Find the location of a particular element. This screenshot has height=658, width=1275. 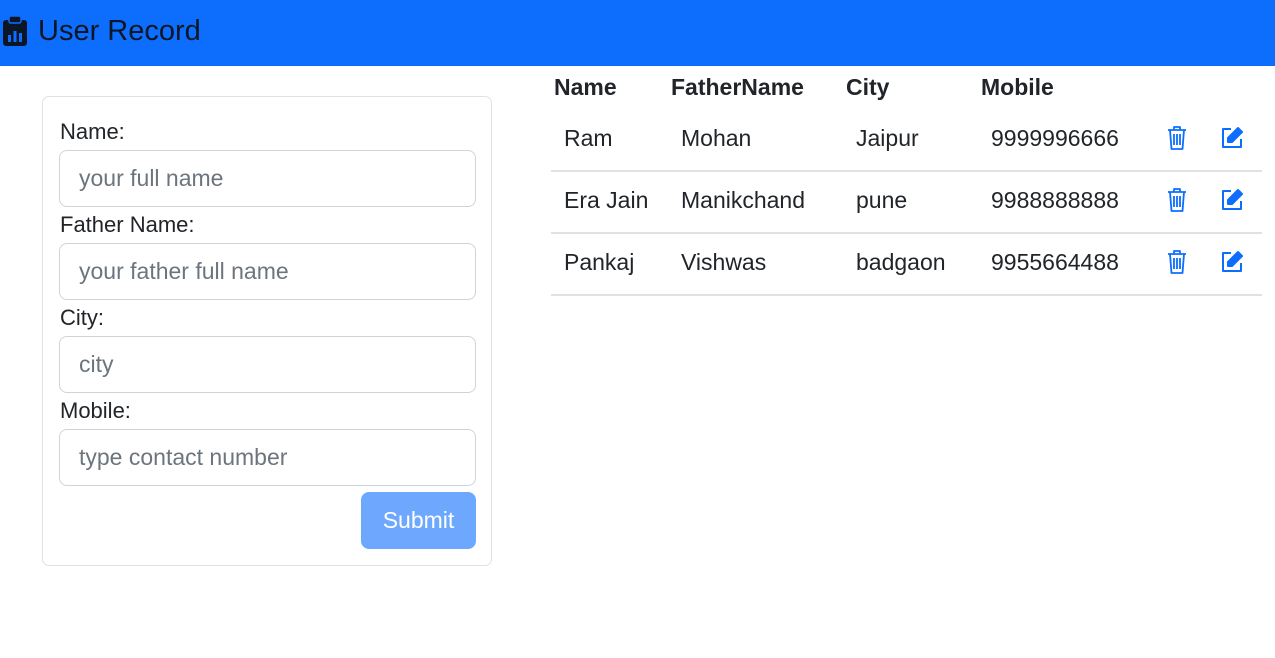

father-name-label: Father Name: is located at coordinates (127, 224).